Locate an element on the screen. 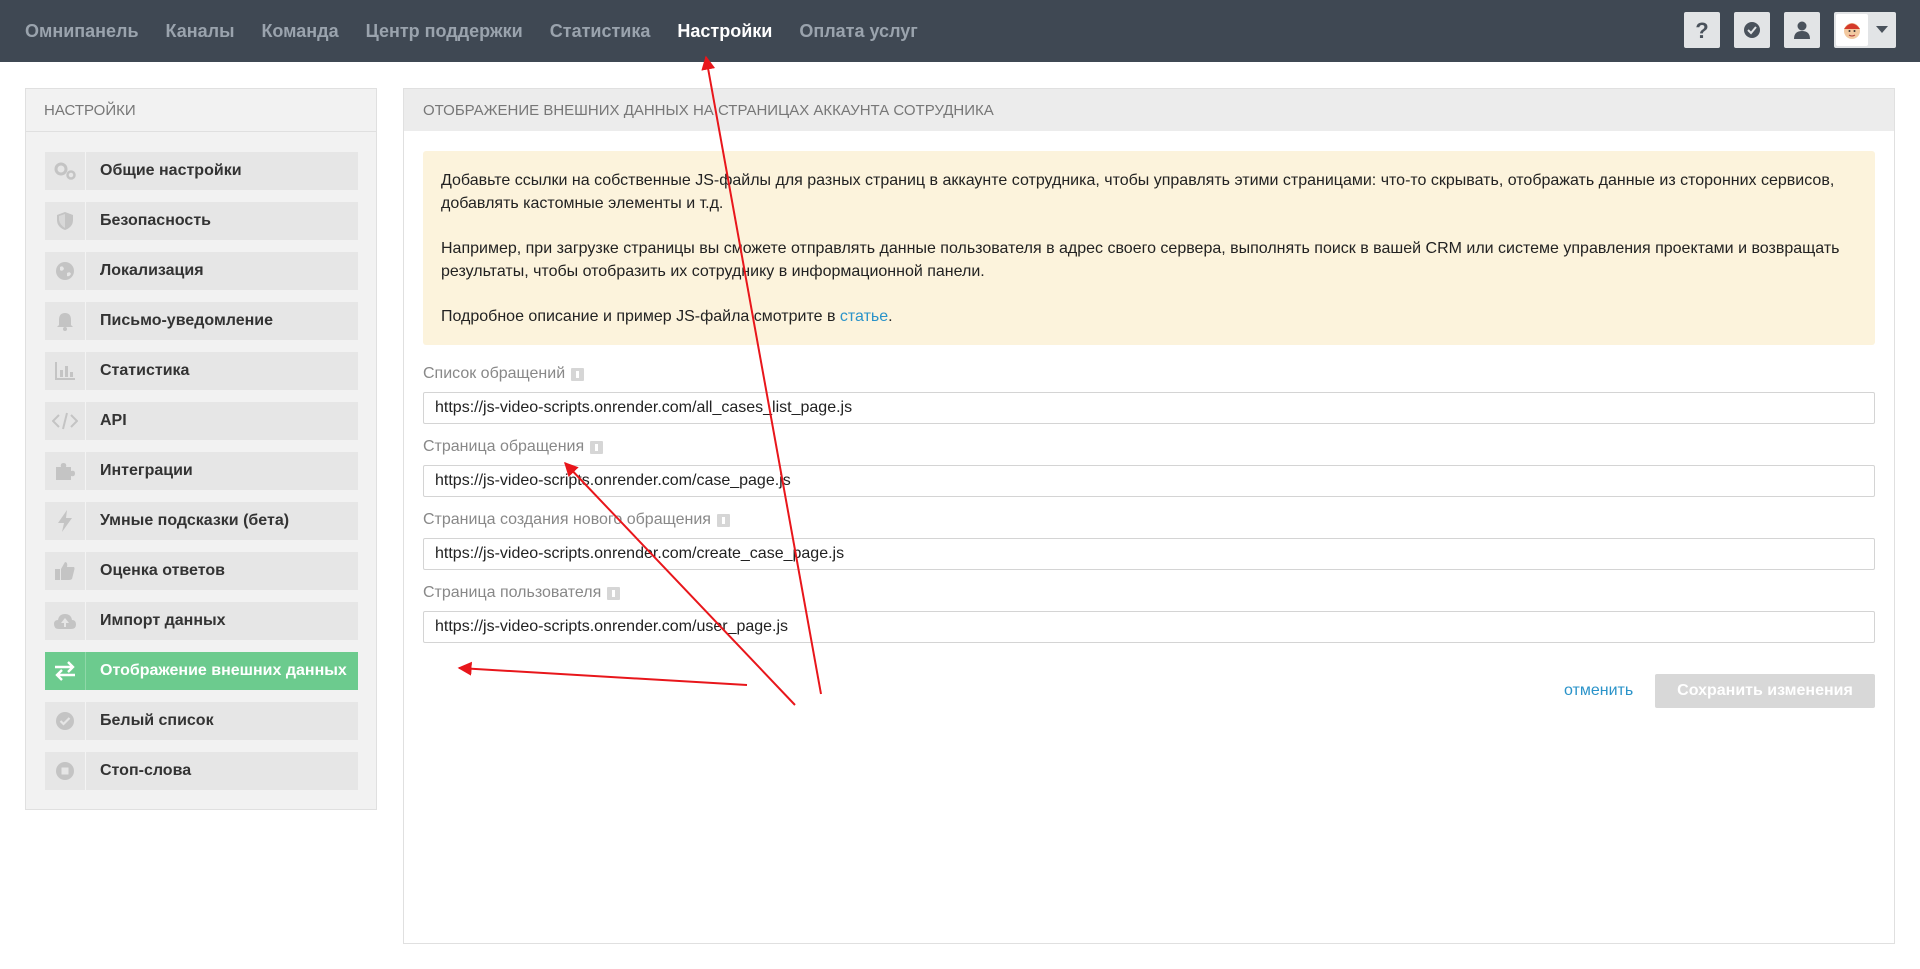 The image size is (1920, 969). bell-icon is located at coordinates (65, 321).